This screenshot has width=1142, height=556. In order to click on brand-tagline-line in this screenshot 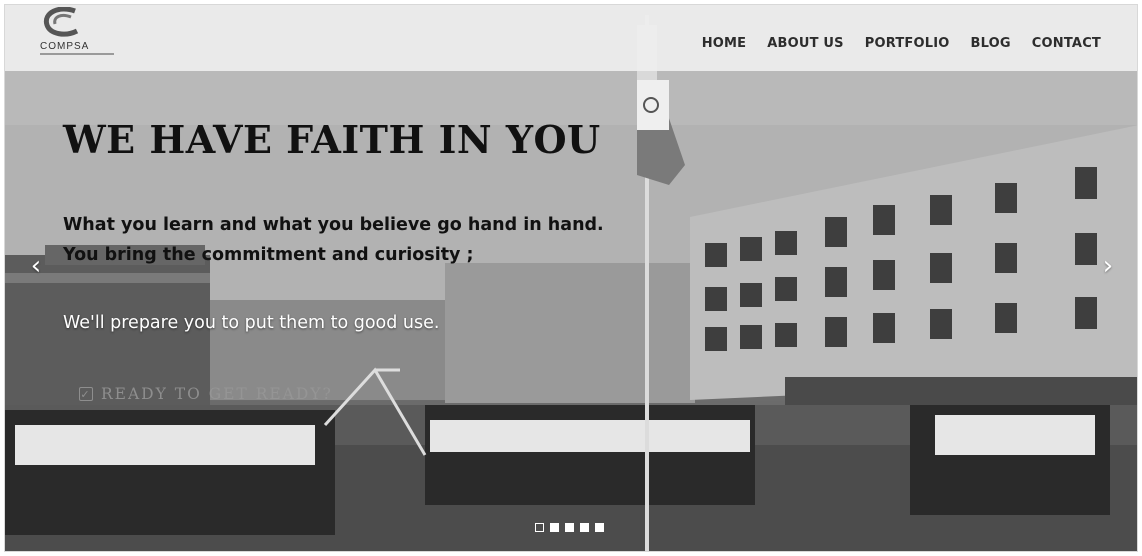, I will do `click(77, 54)`.